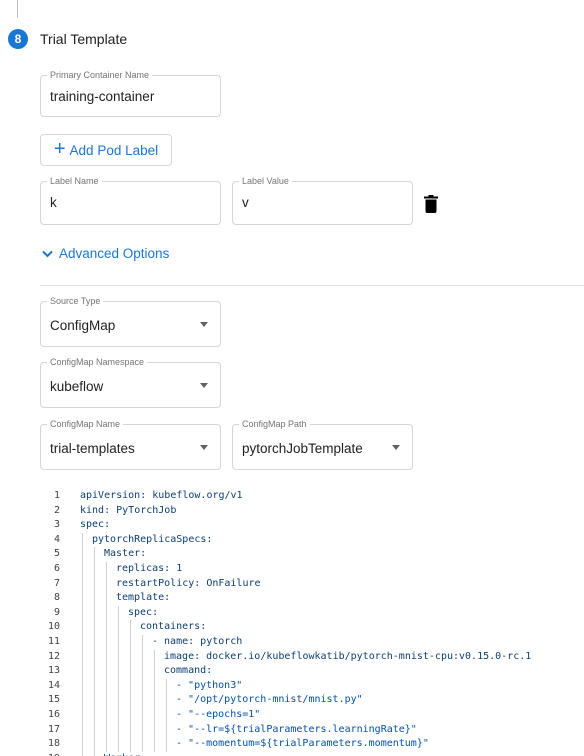  What do you see at coordinates (100, 75) in the screenshot?
I see `primary-container-name-label: Primary Container Name` at bounding box center [100, 75].